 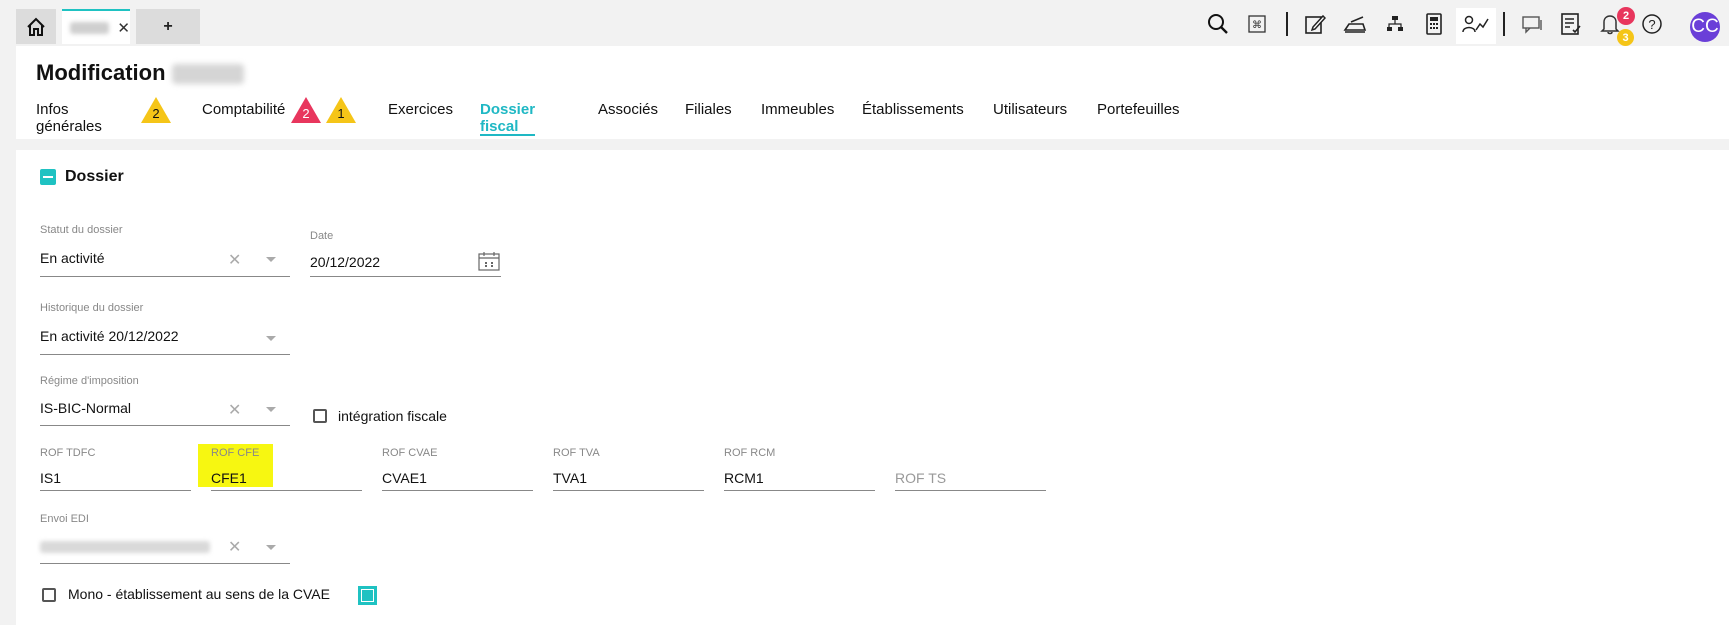 What do you see at coordinates (165, 276) in the screenshot?
I see `statut-underline` at bounding box center [165, 276].